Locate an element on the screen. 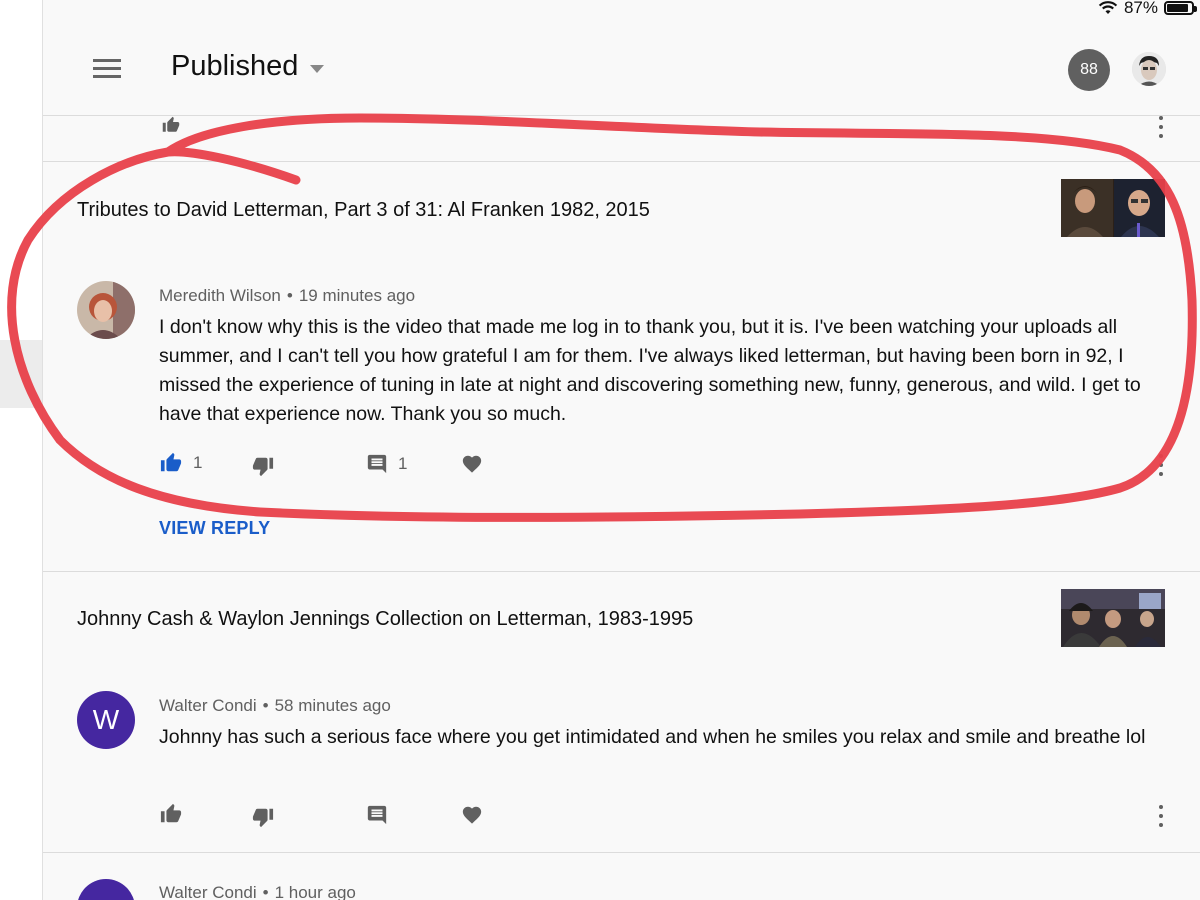 The height and width of the screenshot is (900, 1200). status-bar: 87% is located at coordinates (1147, 8).